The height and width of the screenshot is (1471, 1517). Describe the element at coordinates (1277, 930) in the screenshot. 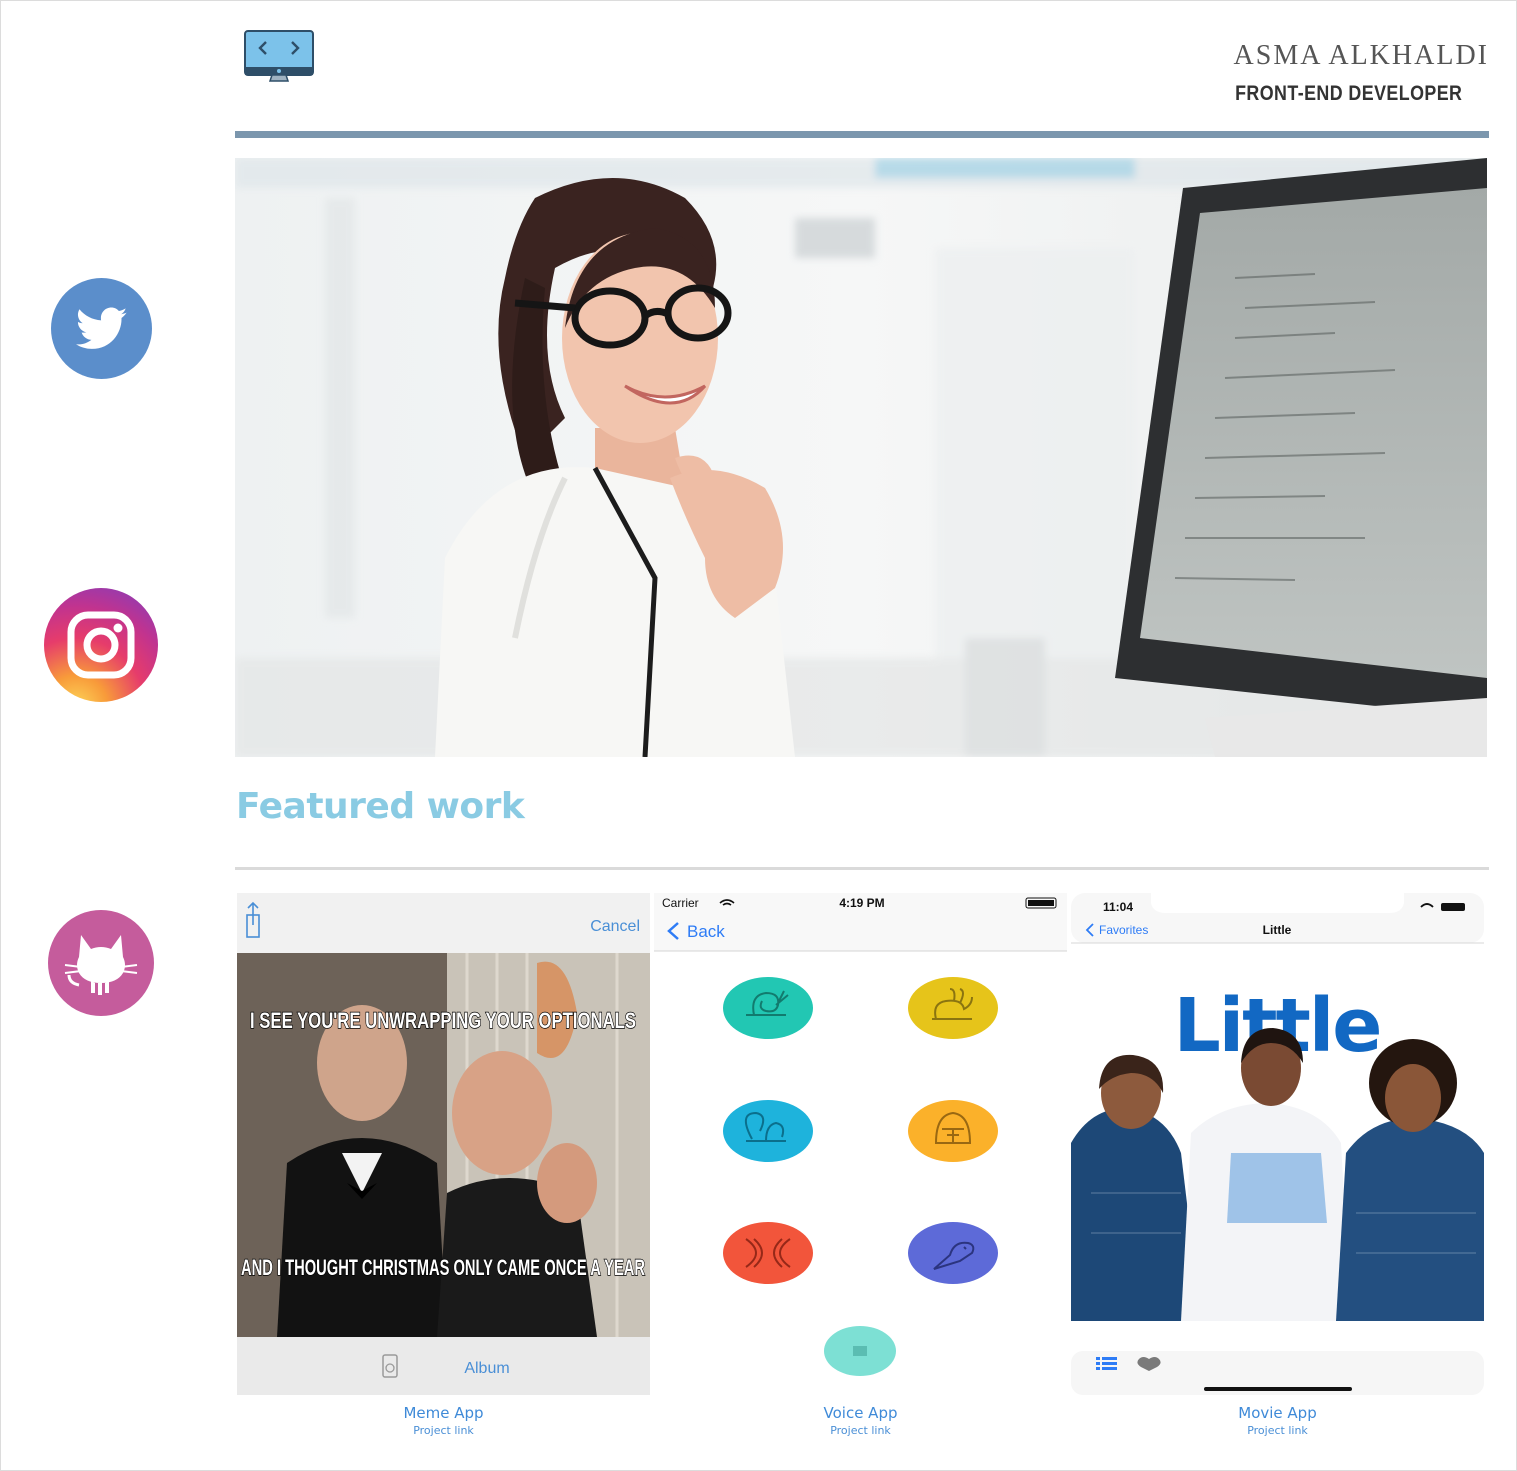

I see `nav-title: Little` at that location.